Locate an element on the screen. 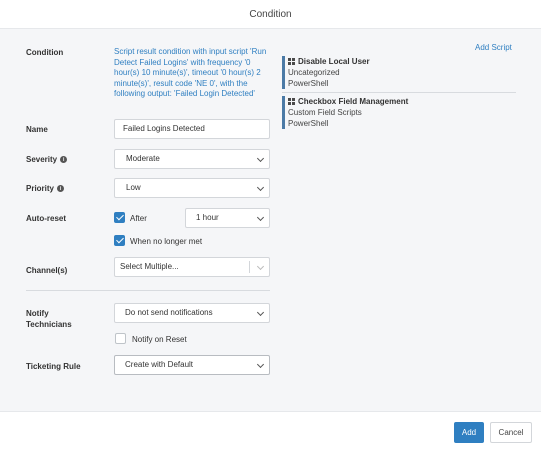  script-title: Checkbox Field Management is located at coordinates (353, 101).